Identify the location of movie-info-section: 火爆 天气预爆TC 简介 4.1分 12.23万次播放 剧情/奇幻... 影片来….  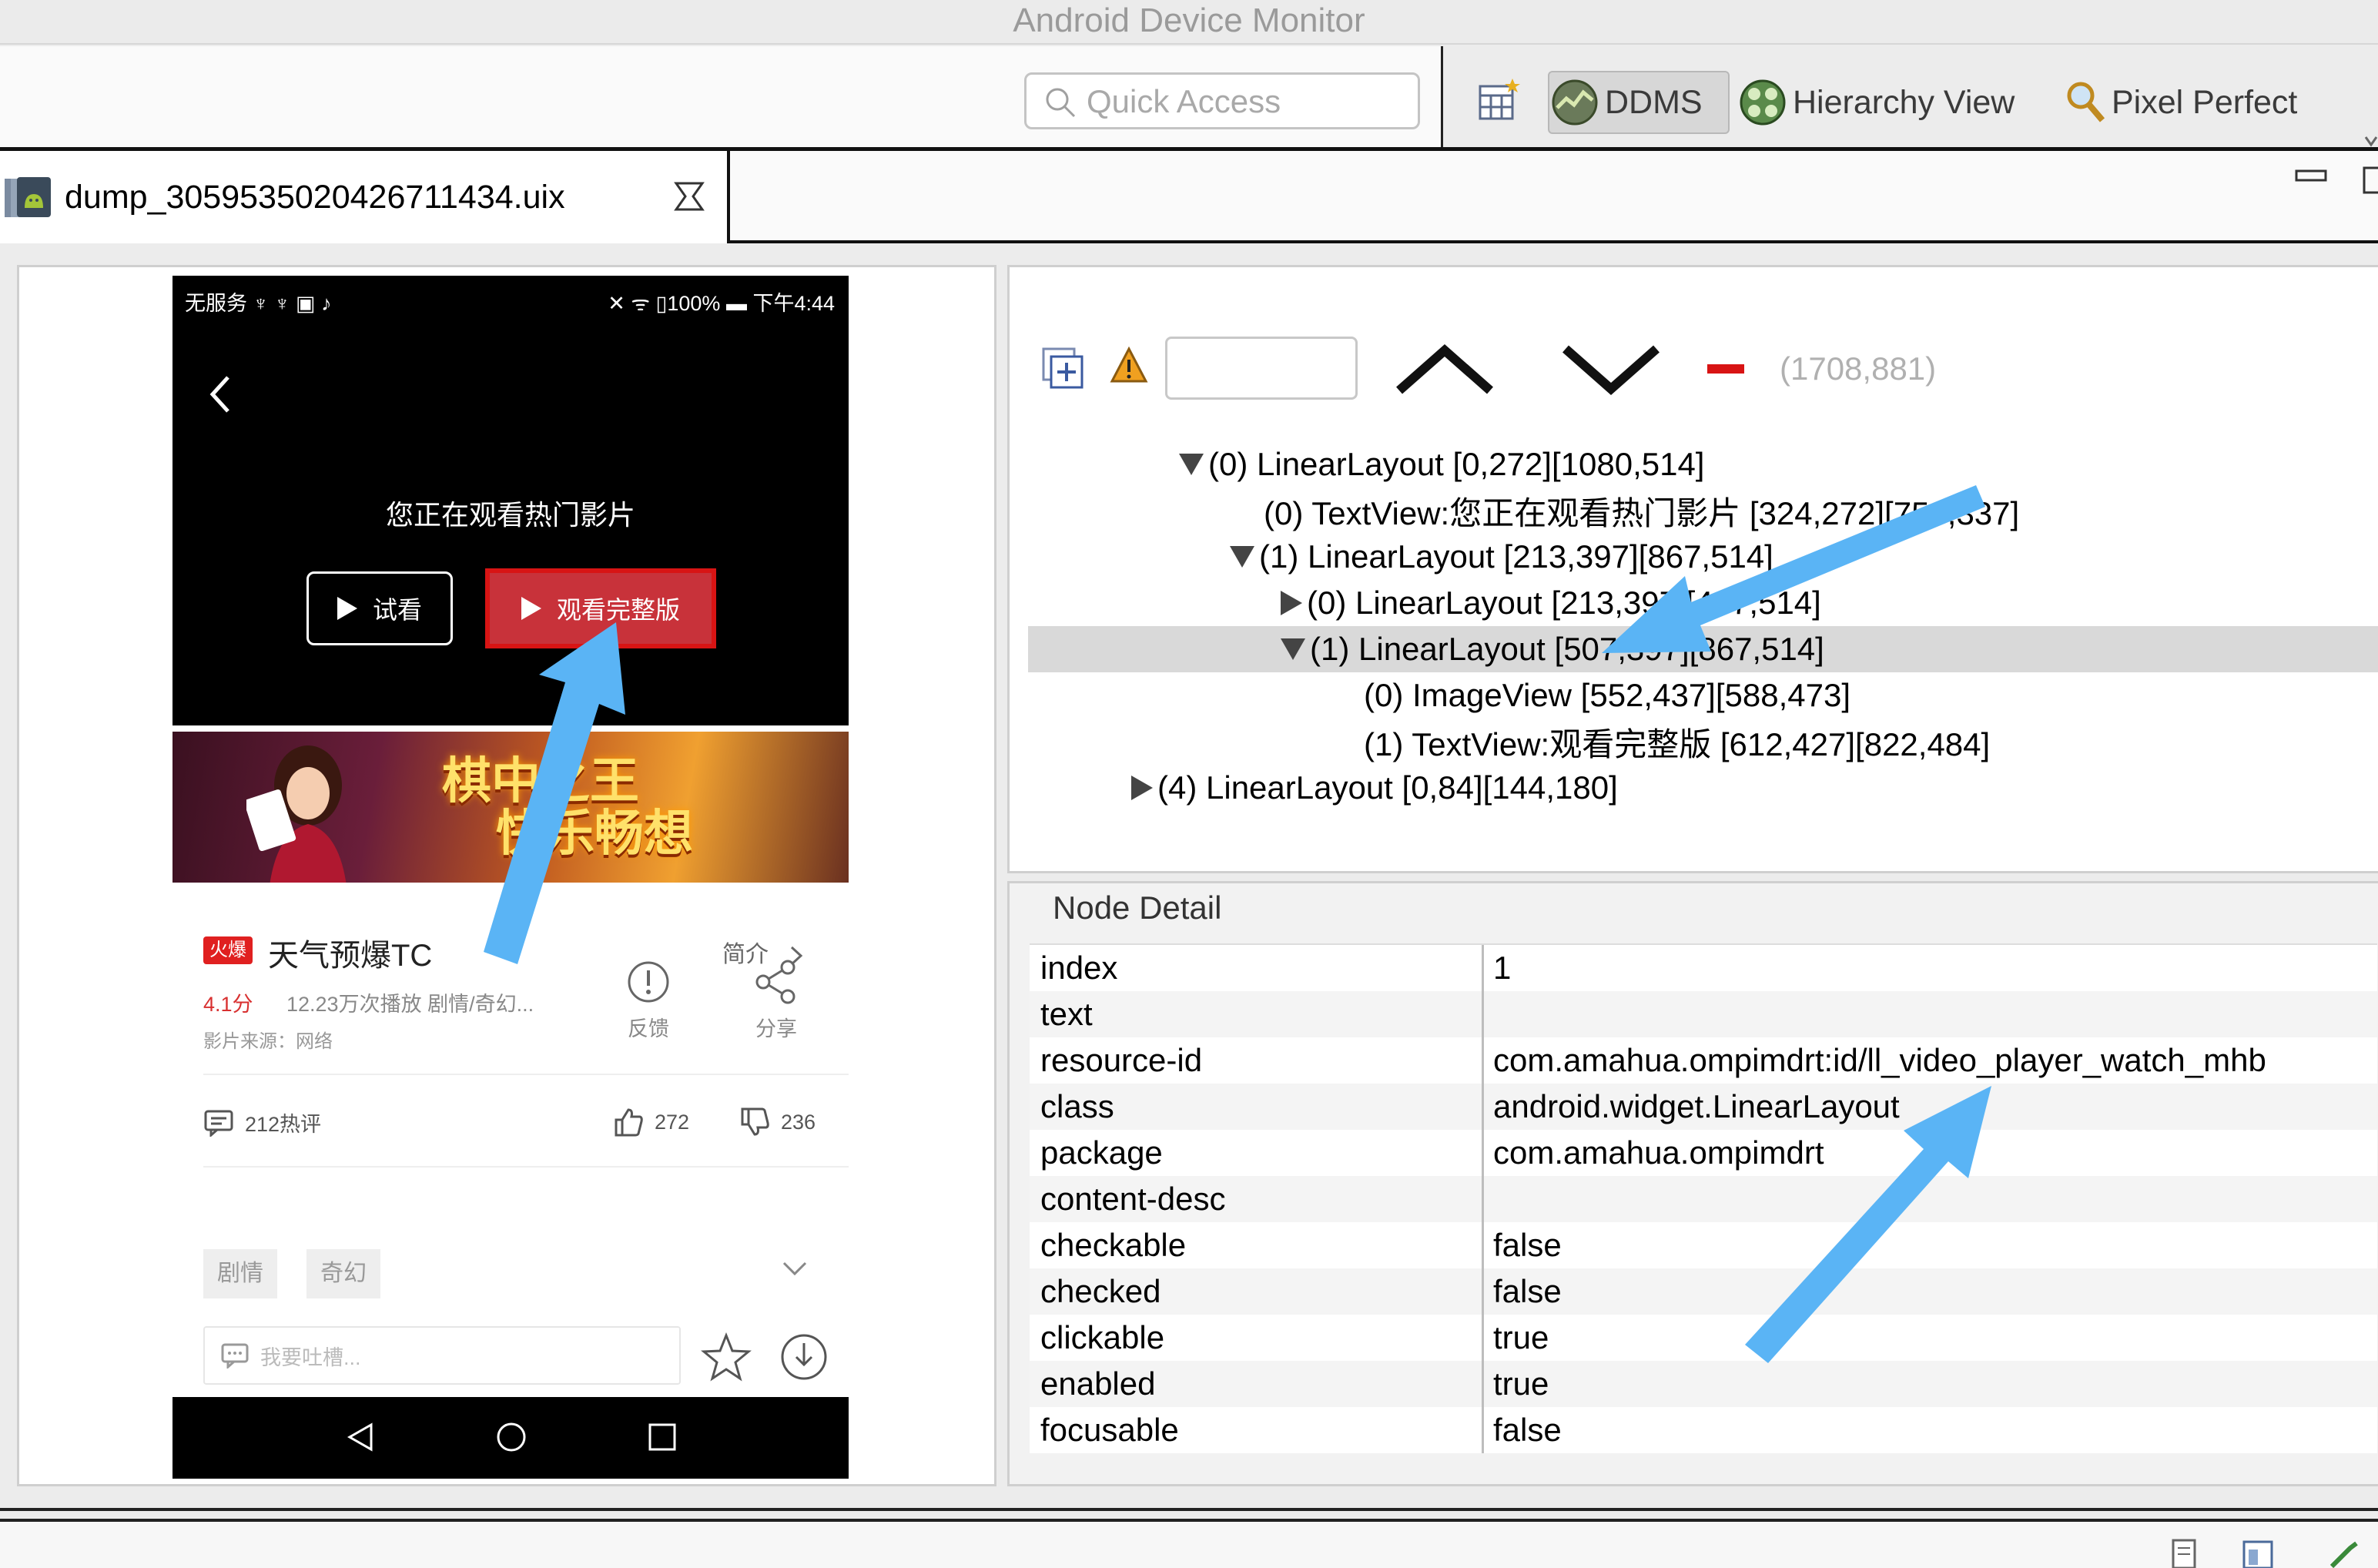
(510, 1181).